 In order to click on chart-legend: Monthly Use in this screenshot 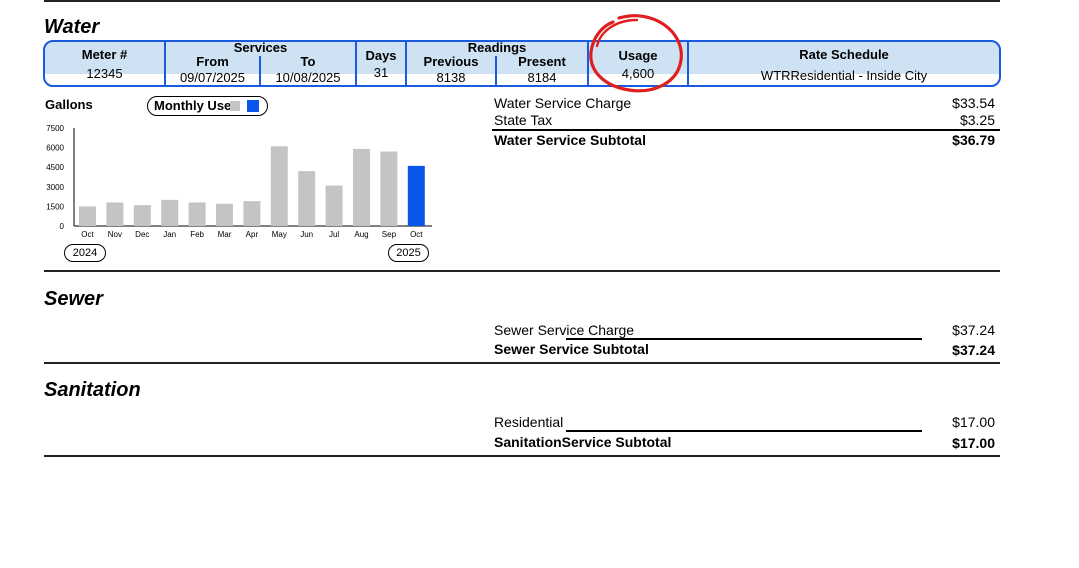, I will do `click(207, 106)`.